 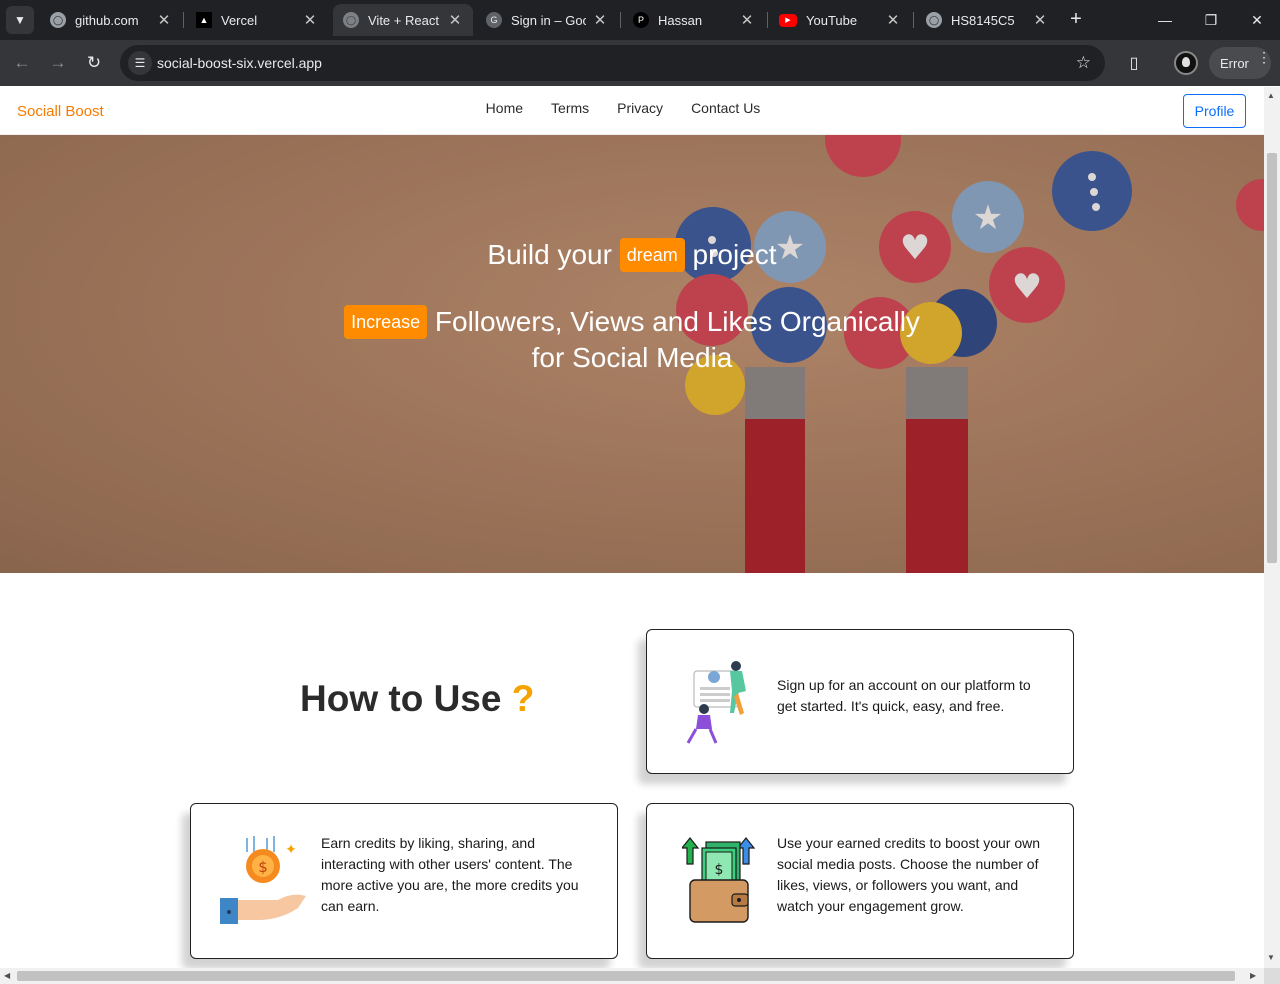 I want to click on dream-tag: dream, so click(x=652, y=254).